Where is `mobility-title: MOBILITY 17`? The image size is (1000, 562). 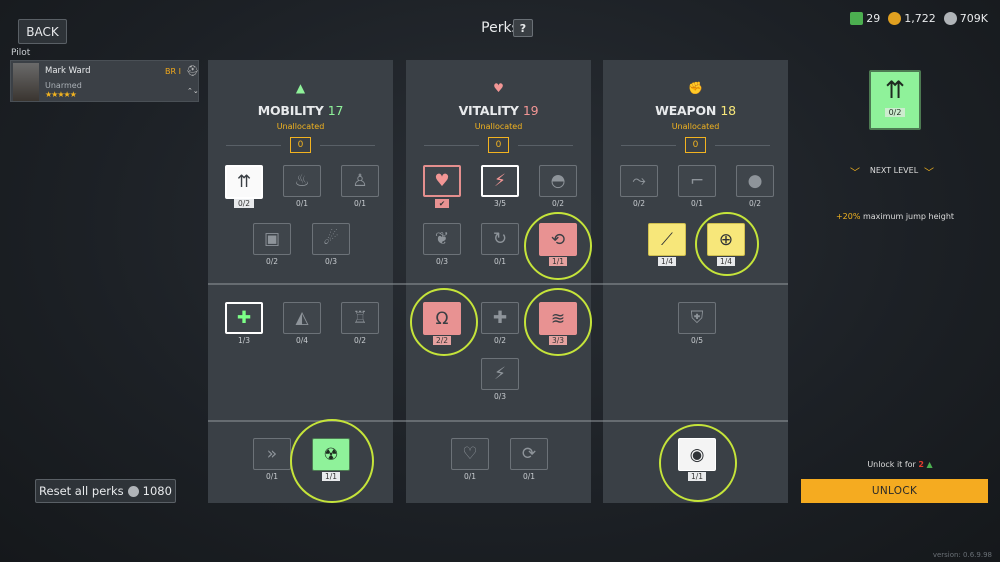 mobility-title: MOBILITY 17 is located at coordinates (300, 110).